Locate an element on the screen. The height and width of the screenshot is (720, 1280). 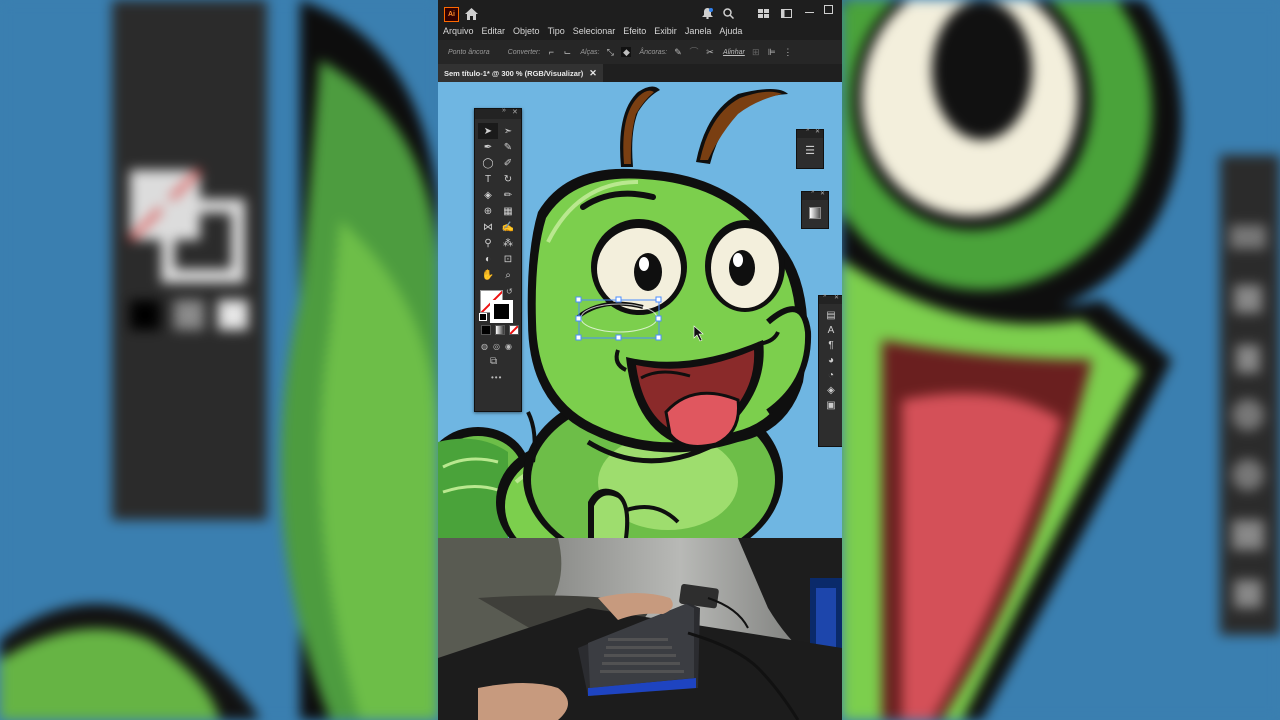
draw-behind-icon: ◎ is located at coordinates (496, 346).